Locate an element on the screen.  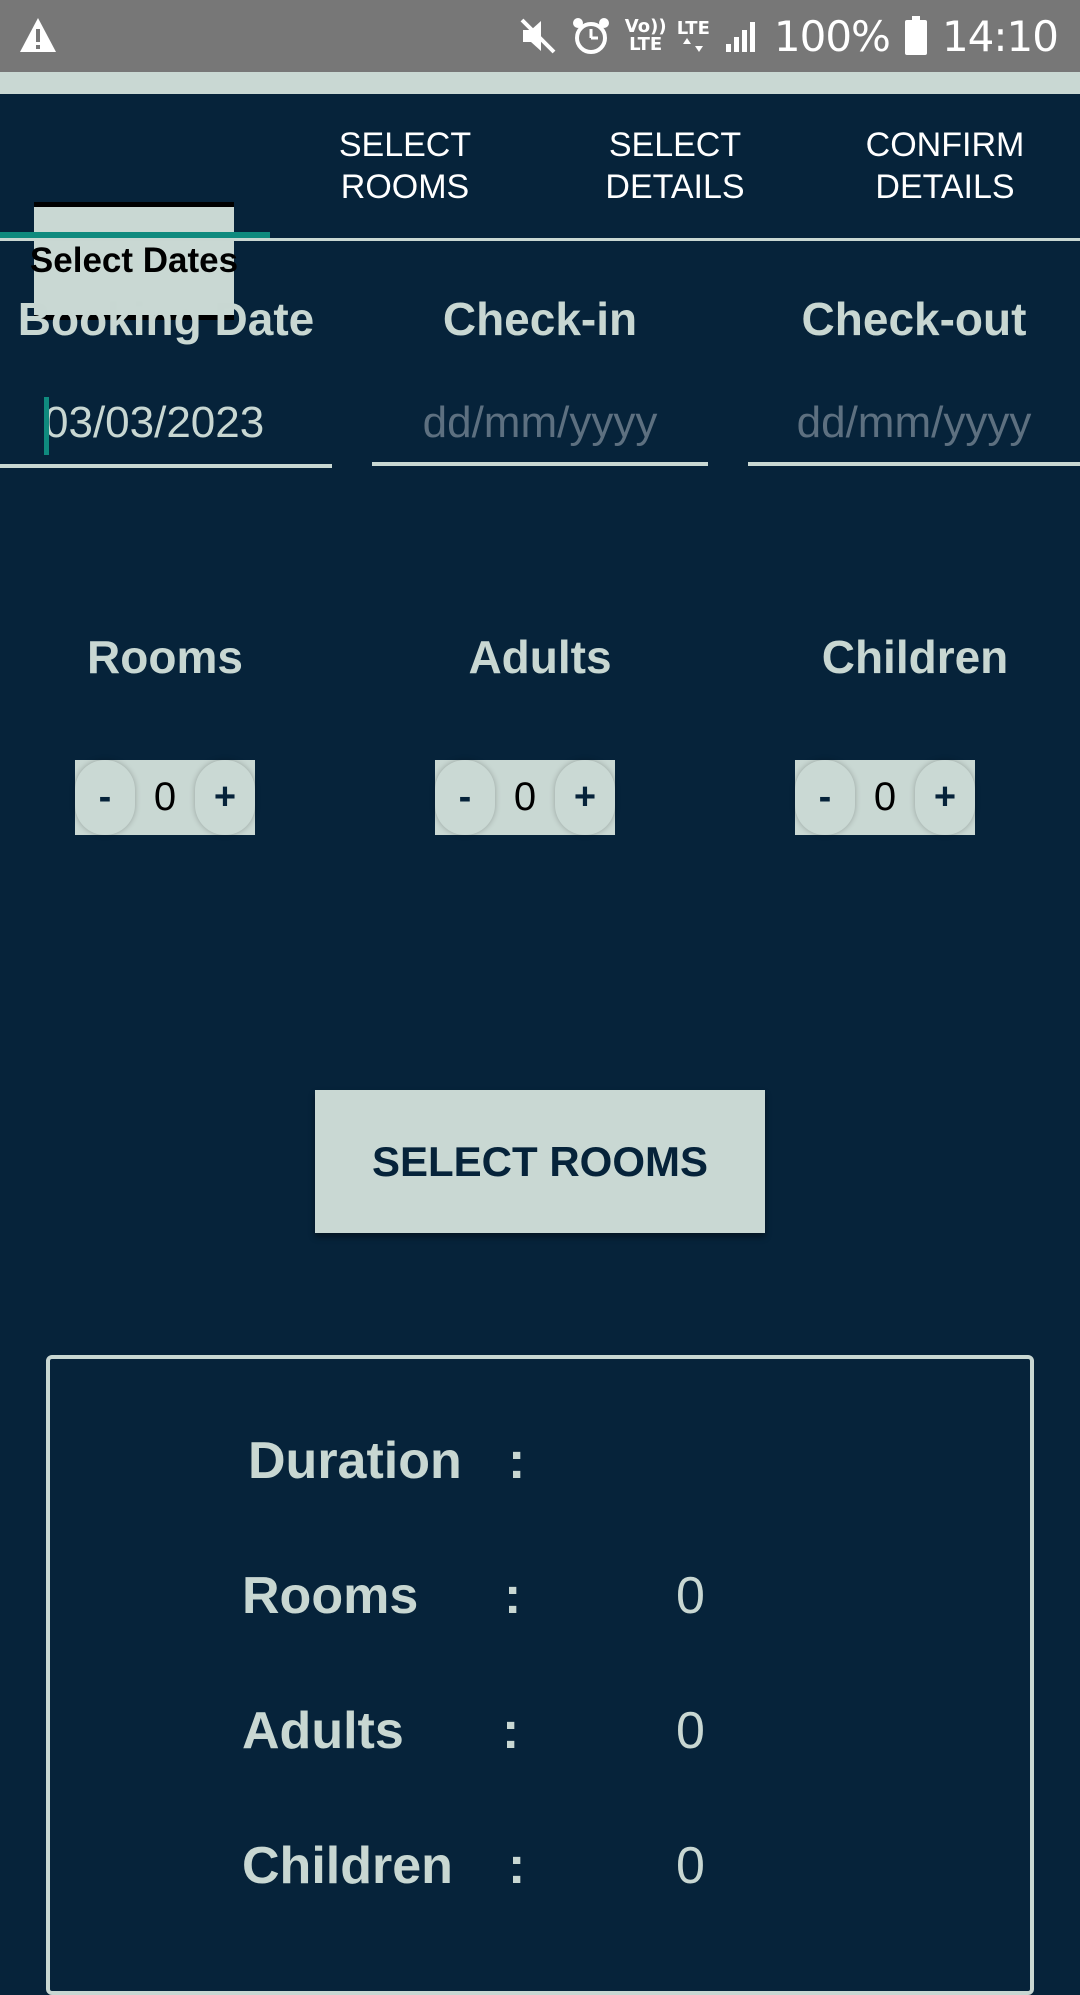
tab-select-details-label: SELECT DETAILS is located at coordinates (675, 166).